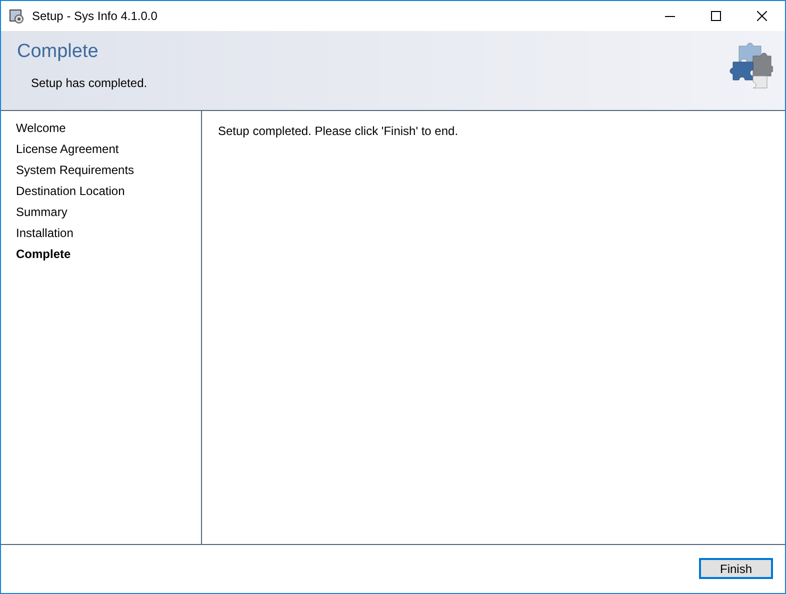 The width and height of the screenshot is (786, 594). I want to click on step-item: Installation, so click(44, 234).